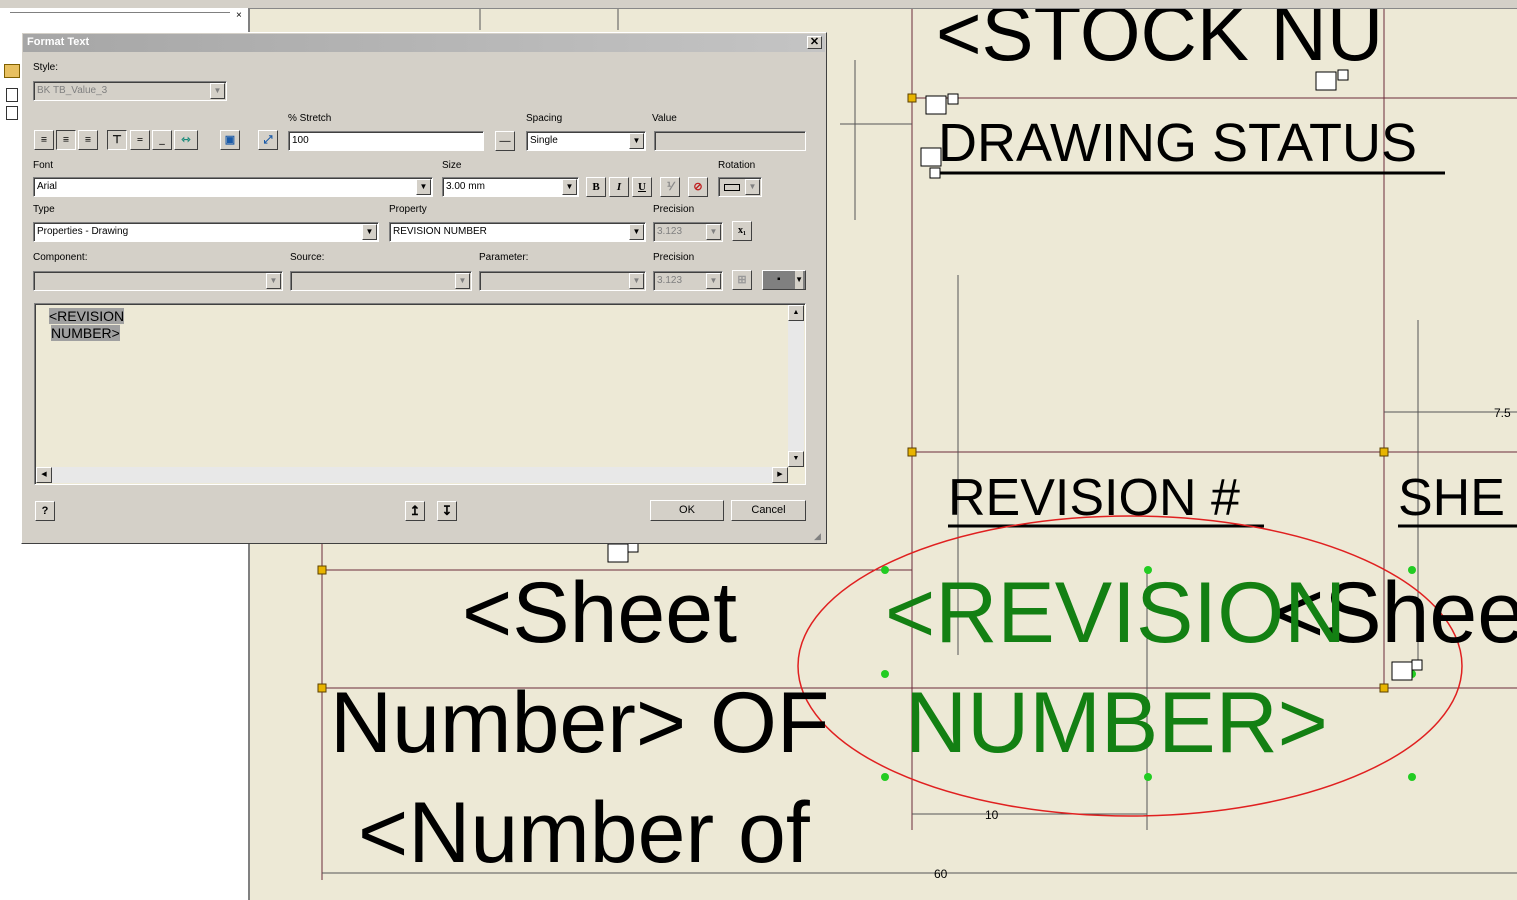  What do you see at coordinates (268, 140) in the screenshot?
I see `stretch-button: ⤢` at bounding box center [268, 140].